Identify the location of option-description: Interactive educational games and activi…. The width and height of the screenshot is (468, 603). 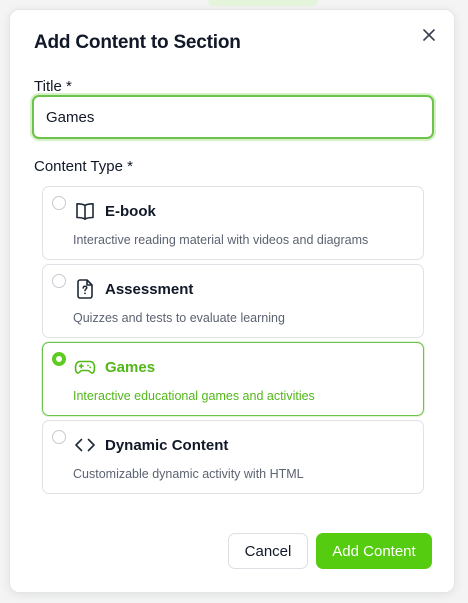
(194, 396).